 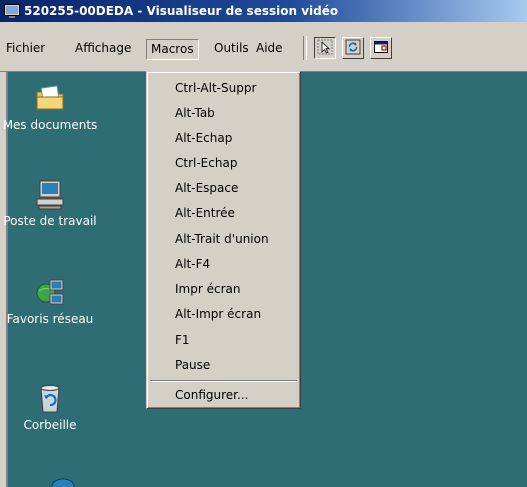 What do you see at coordinates (50, 292) in the screenshot?
I see `network-icon` at bounding box center [50, 292].